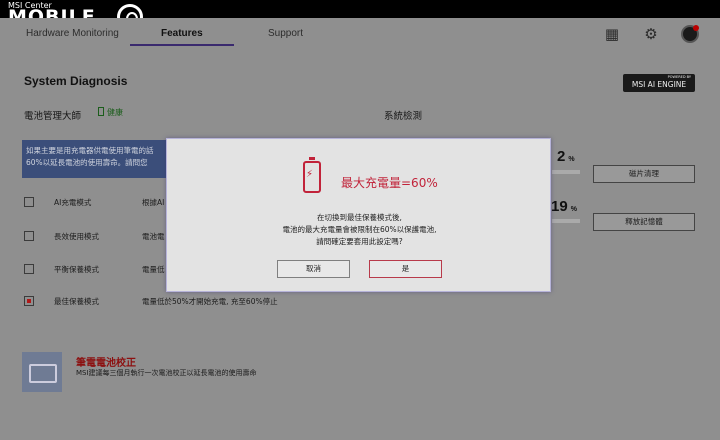  I want to click on page-title: System Diagnosis, so click(76, 81).